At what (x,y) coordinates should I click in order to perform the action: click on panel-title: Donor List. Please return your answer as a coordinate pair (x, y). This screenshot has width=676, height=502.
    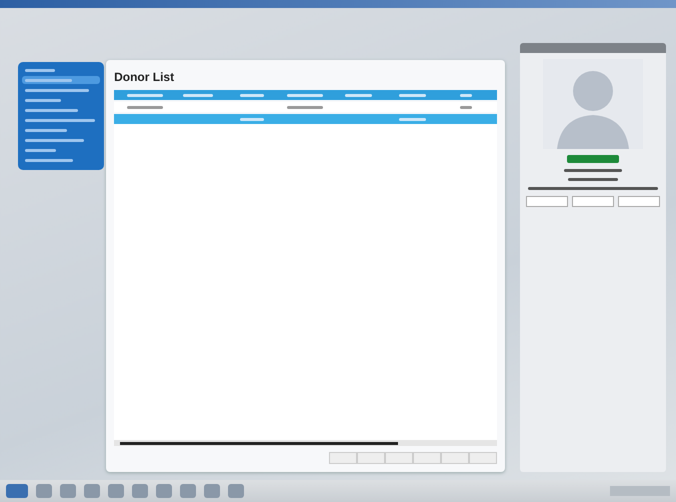
    Looking at the image, I should click on (145, 77).